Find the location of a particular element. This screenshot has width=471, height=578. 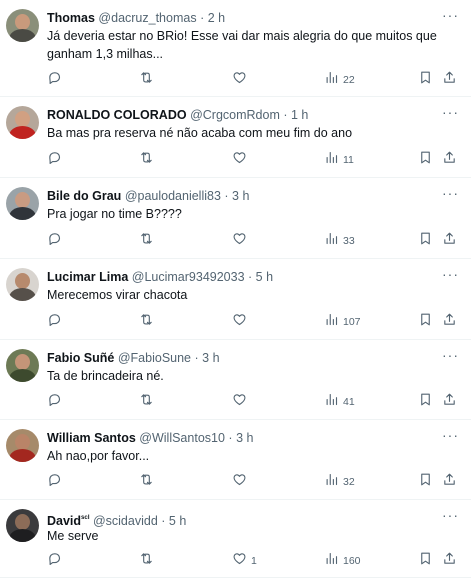

reply-icon is located at coordinates (54, 241).